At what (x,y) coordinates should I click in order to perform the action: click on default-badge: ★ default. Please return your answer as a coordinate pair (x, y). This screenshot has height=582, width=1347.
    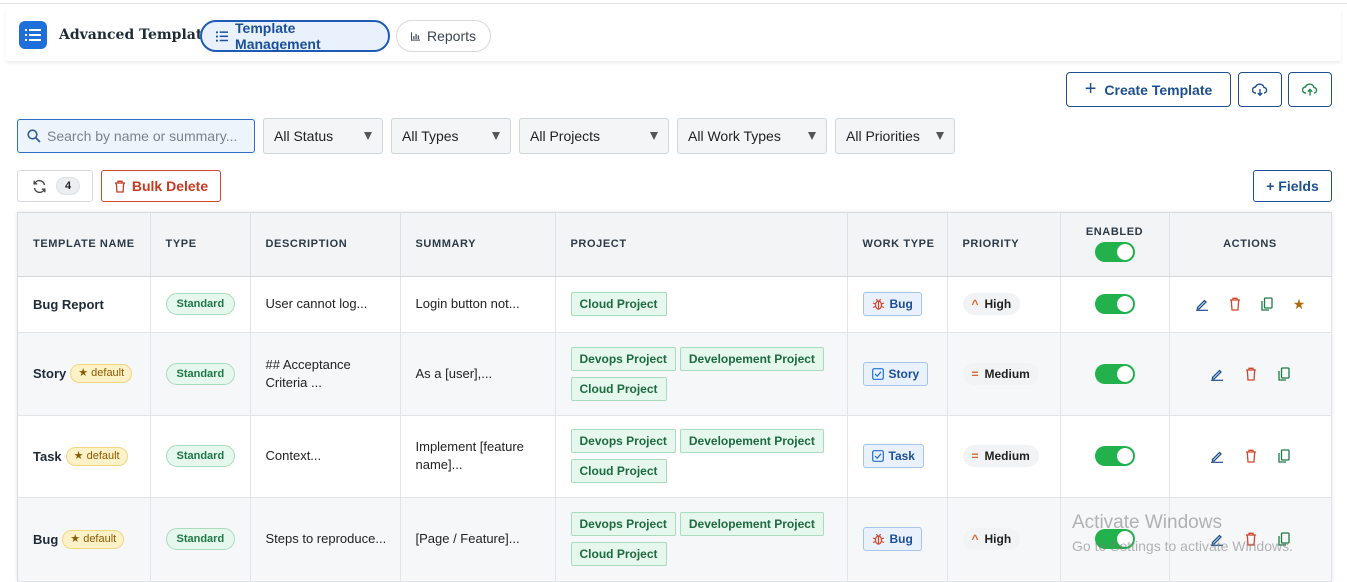
    Looking at the image, I should click on (93, 539).